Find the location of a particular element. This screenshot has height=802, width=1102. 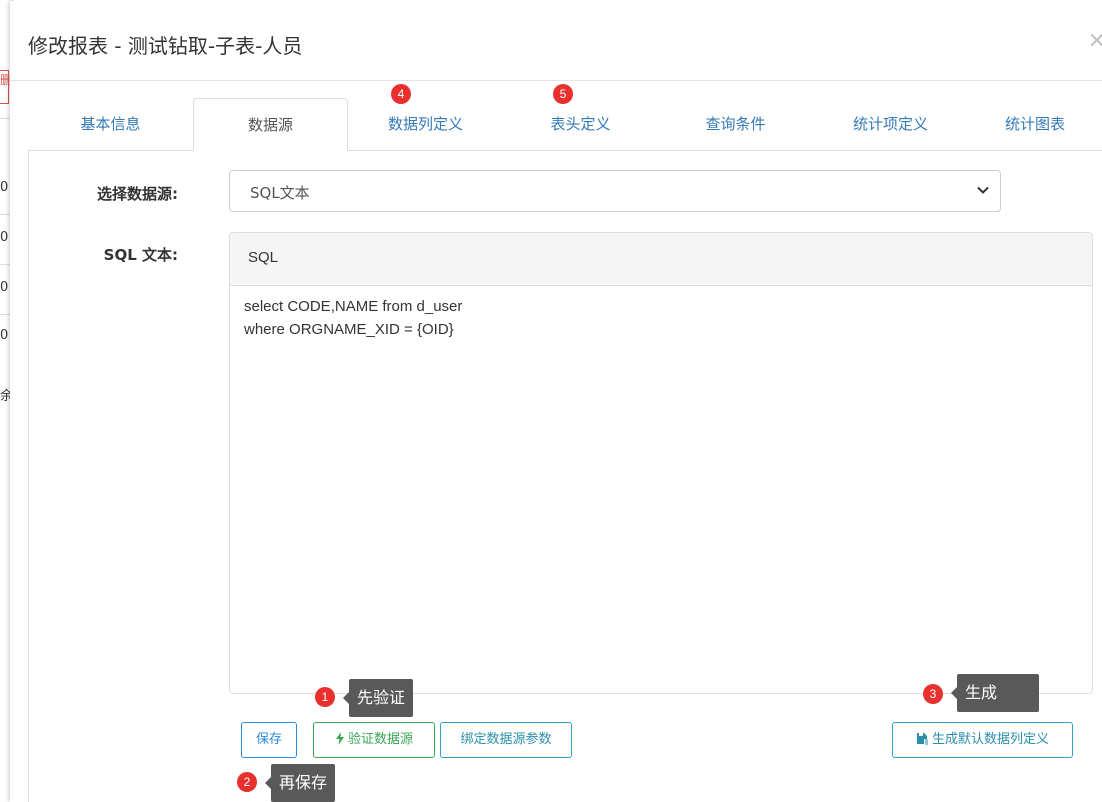

tab-header-definition: 表头定义 is located at coordinates (580, 124).